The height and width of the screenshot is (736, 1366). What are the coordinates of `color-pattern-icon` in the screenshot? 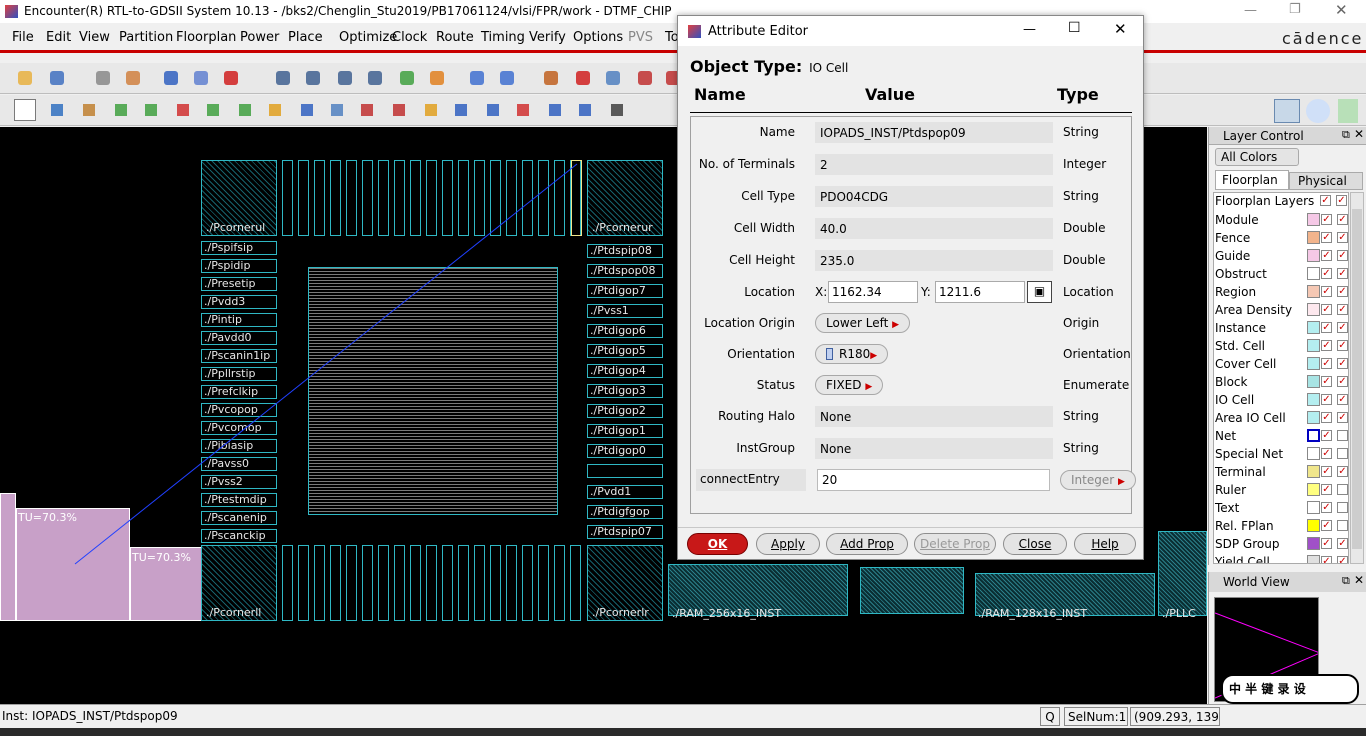 It's located at (231, 78).